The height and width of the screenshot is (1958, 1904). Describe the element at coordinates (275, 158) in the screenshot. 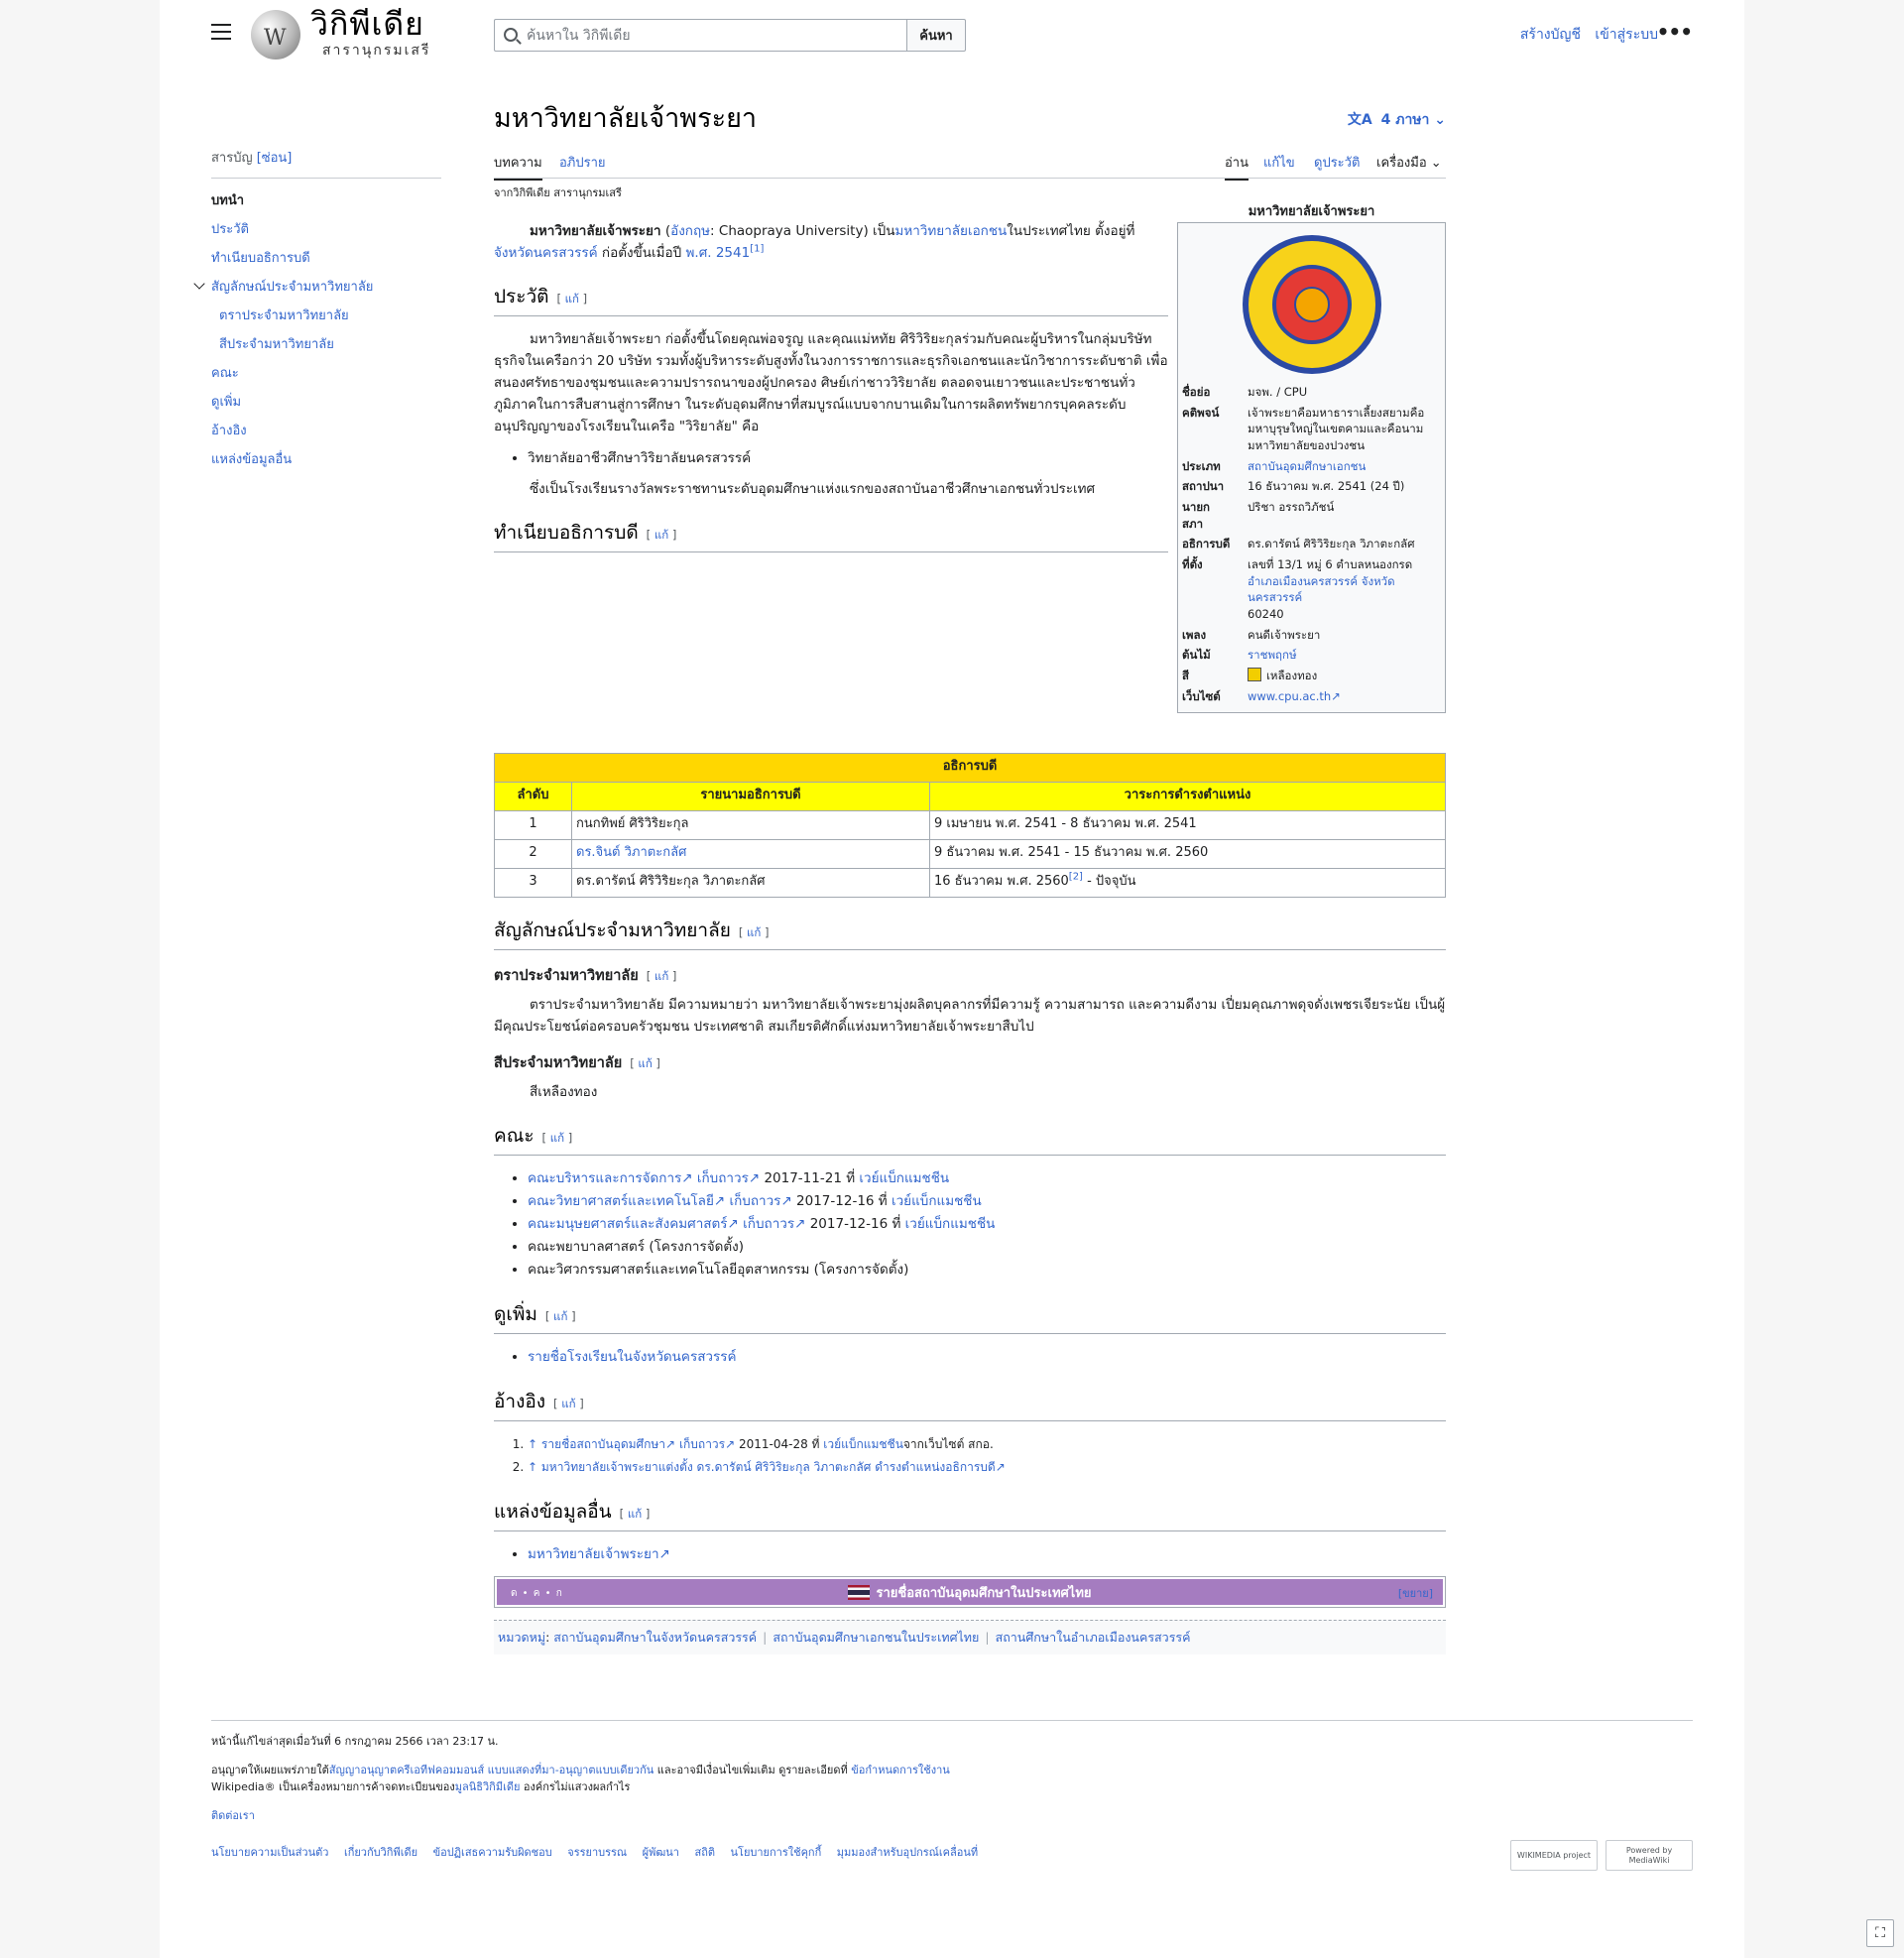

I see `toc-hide-link: [ซ่อน]` at that location.